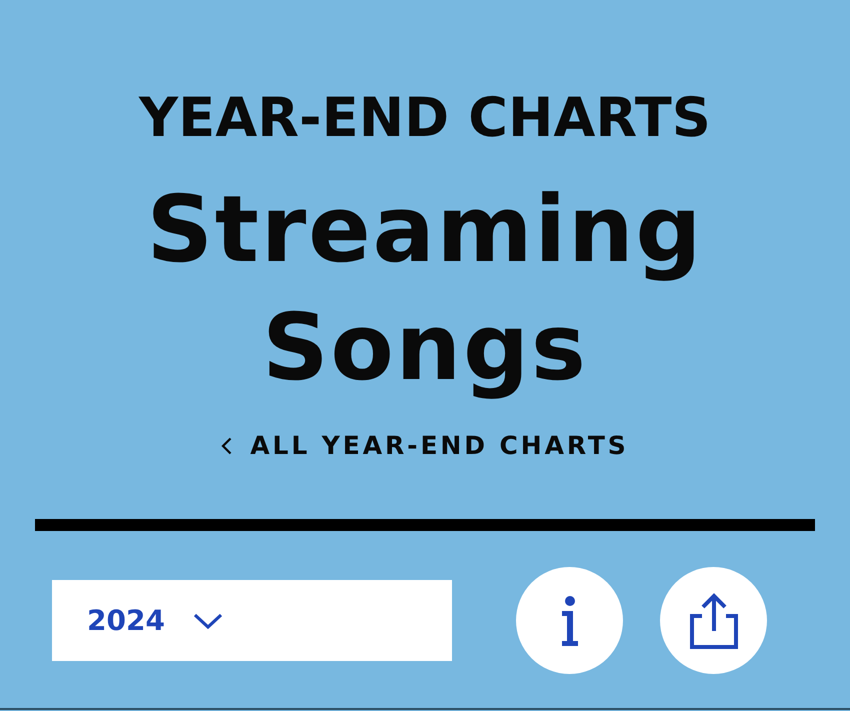  Describe the element at coordinates (569, 621) in the screenshot. I see `info-icon` at that location.